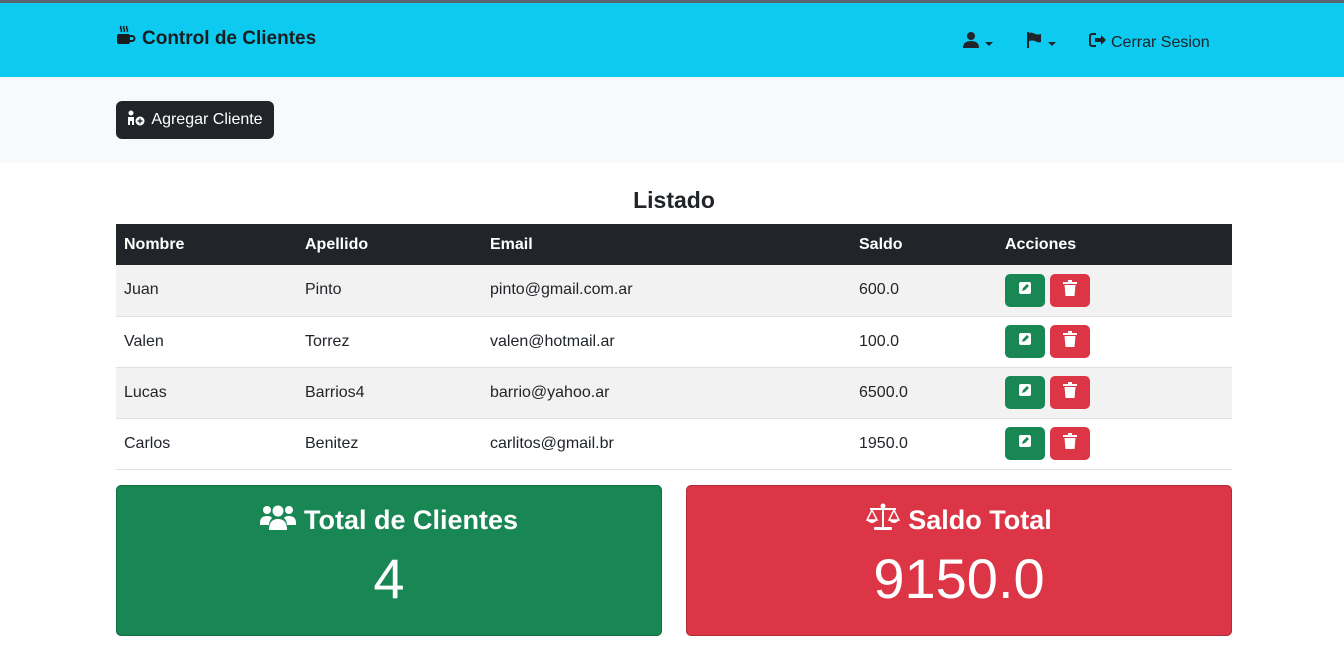 Image resolution: width=1344 pixels, height=655 pixels. I want to click on total-balance-card: Saldo Total 9150.0, so click(959, 560).